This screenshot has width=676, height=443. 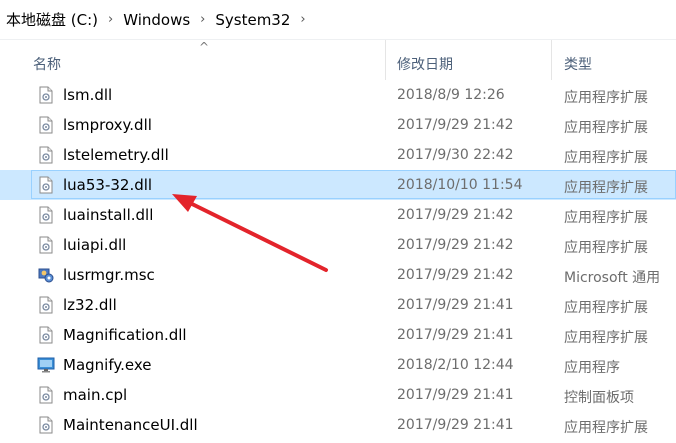 I want to click on file-row-selected: lua53-32.dll 2018/10/10 11:54 应用程序扩展, so click(x=338, y=185).